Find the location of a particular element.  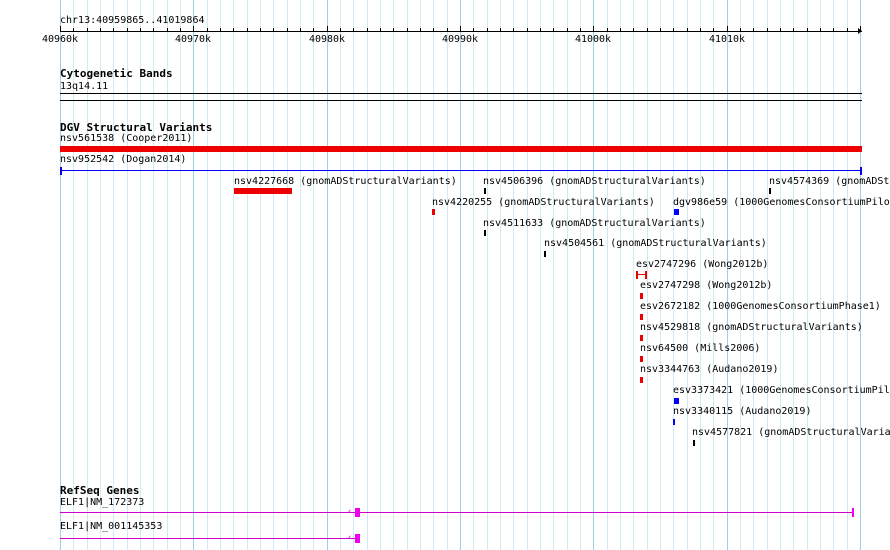

dgv-feature-label: nsv4574369 (gnomADStr is located at coordinates (829, 182).